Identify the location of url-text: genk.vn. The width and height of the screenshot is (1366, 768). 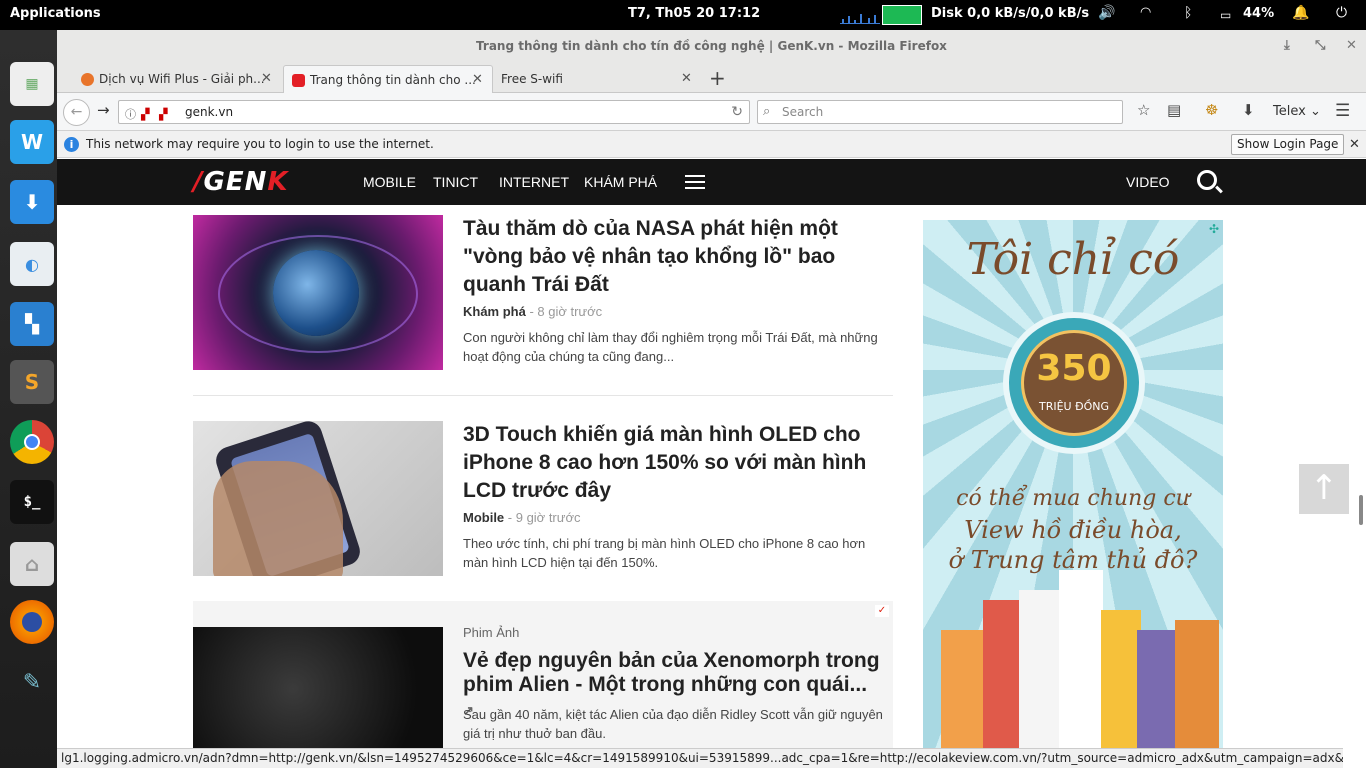
(209, 112).